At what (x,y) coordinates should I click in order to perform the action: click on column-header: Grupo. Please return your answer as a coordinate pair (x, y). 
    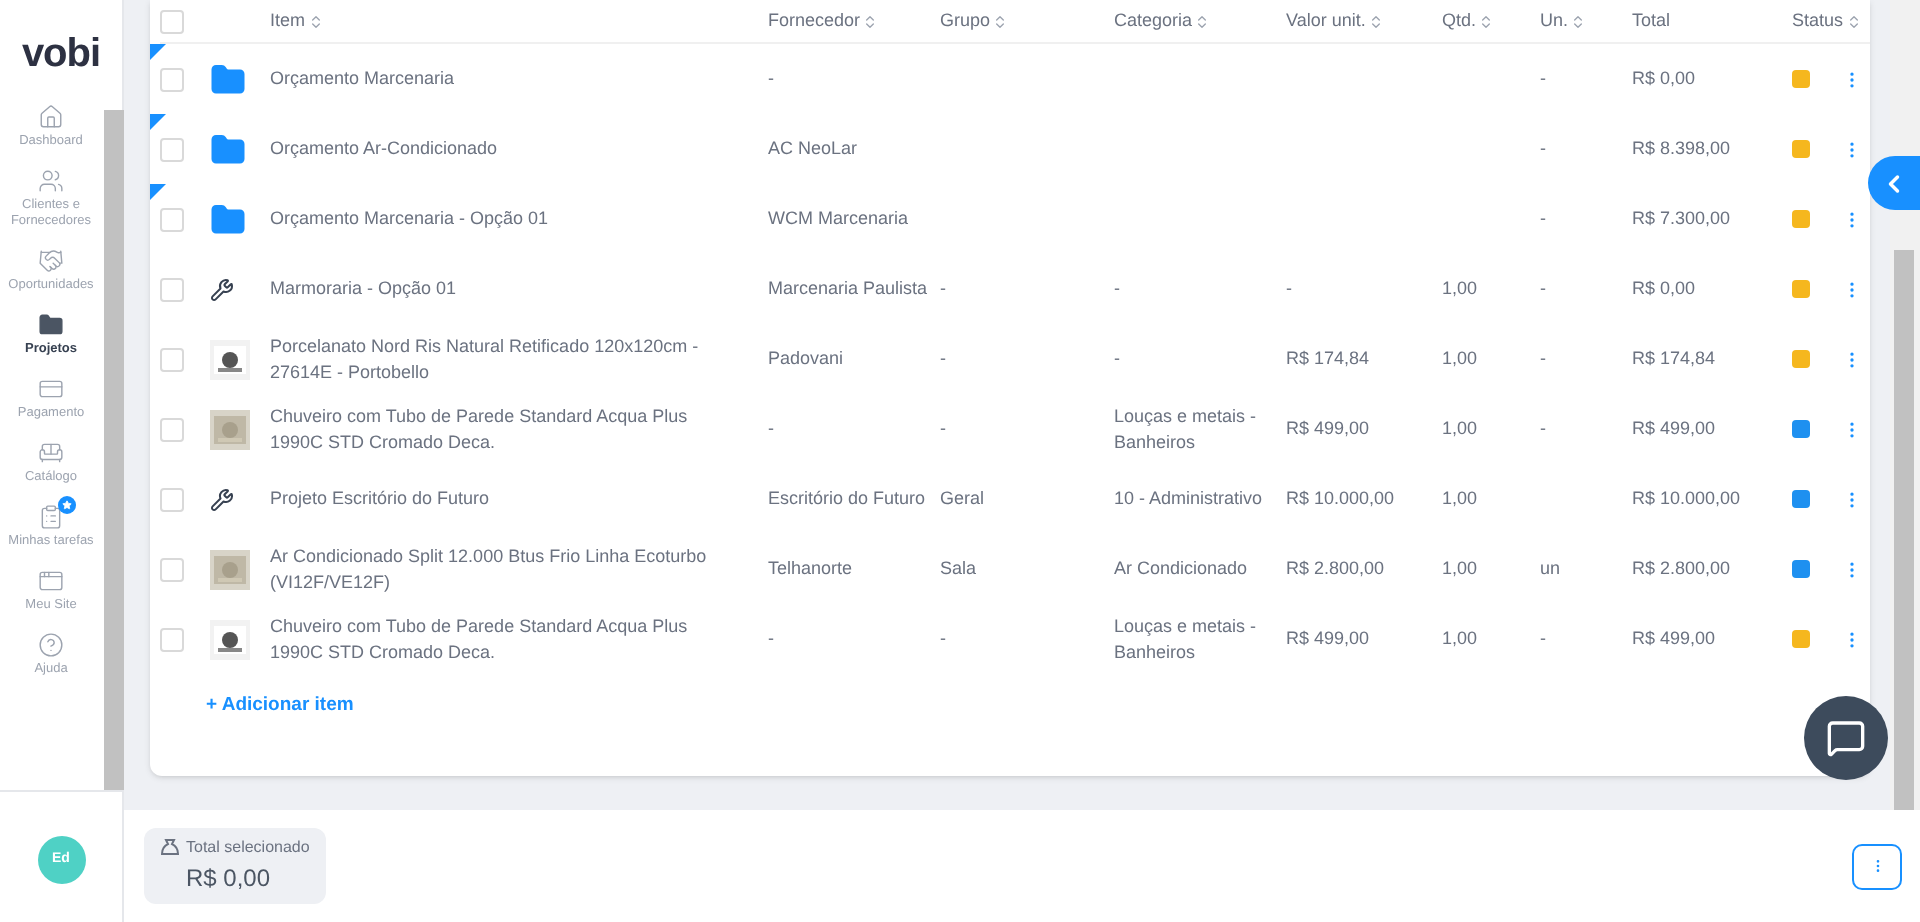
    Looking at the image, I should click on (965, 21).